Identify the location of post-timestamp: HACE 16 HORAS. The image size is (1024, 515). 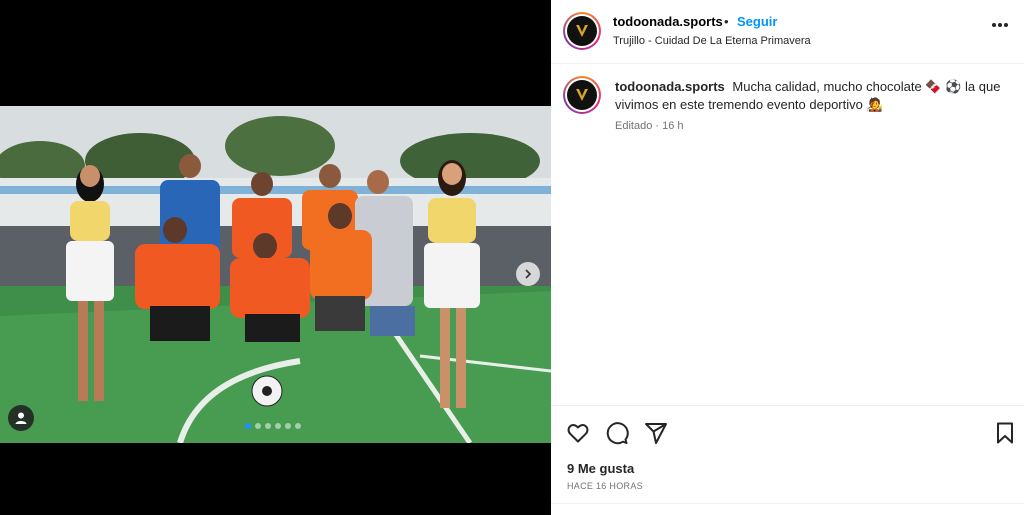
(605, 486).